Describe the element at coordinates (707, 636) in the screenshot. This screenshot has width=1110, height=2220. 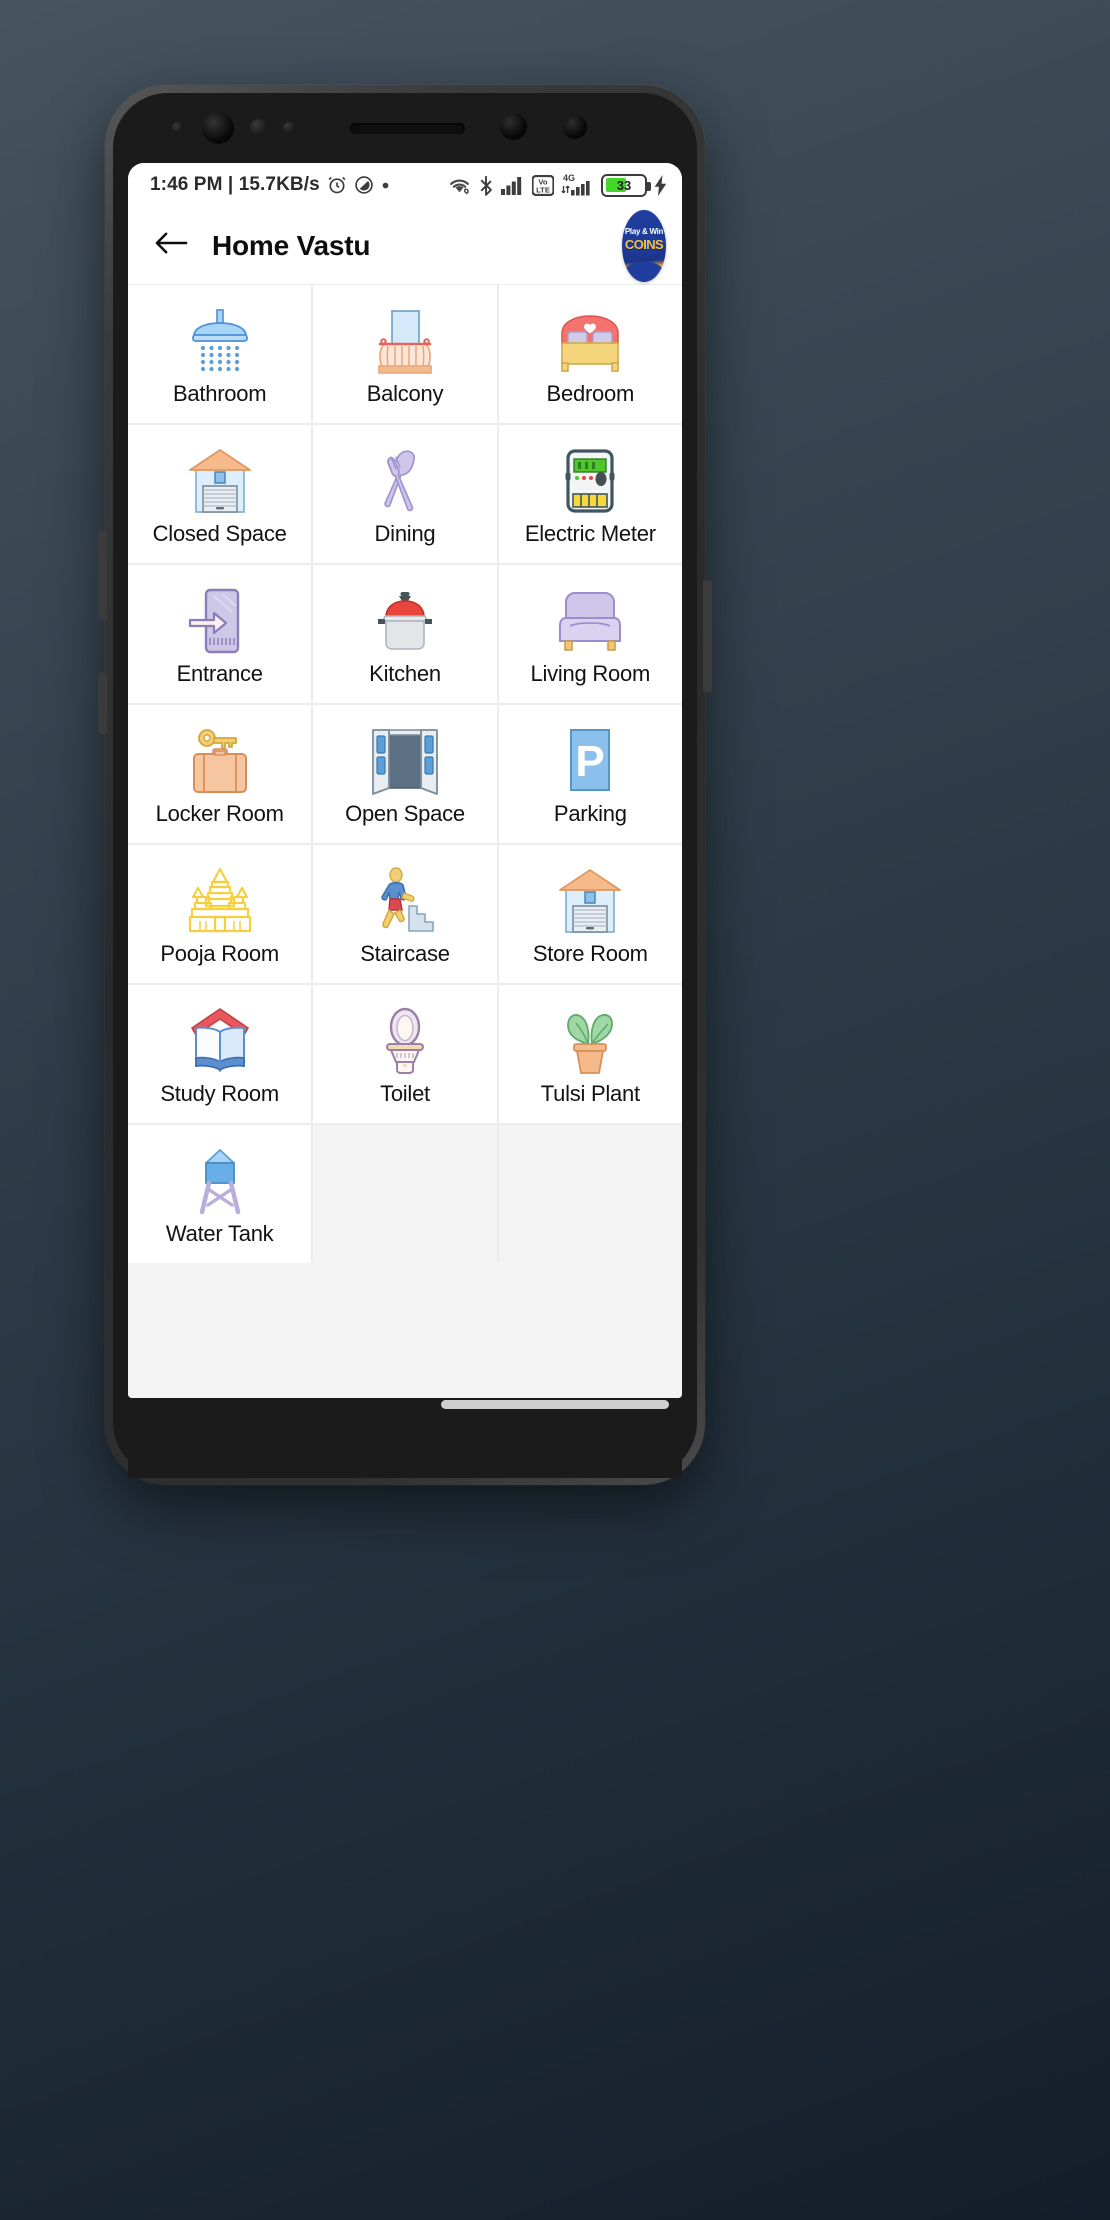
I see `power-button` at that location.